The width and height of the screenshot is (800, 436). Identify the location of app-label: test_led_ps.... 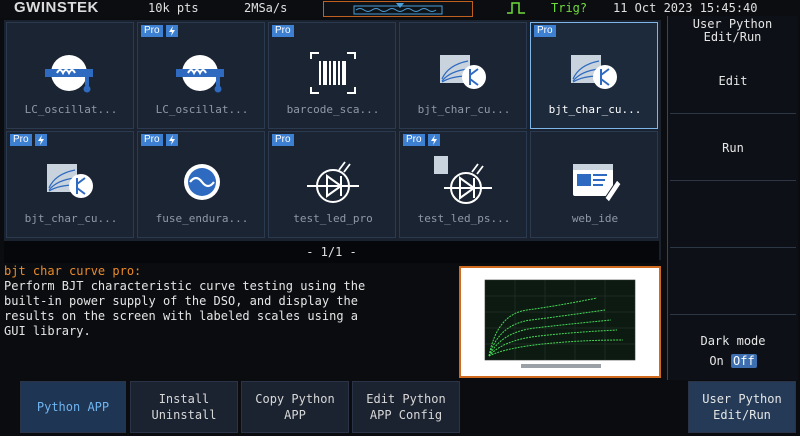
(464, 218).